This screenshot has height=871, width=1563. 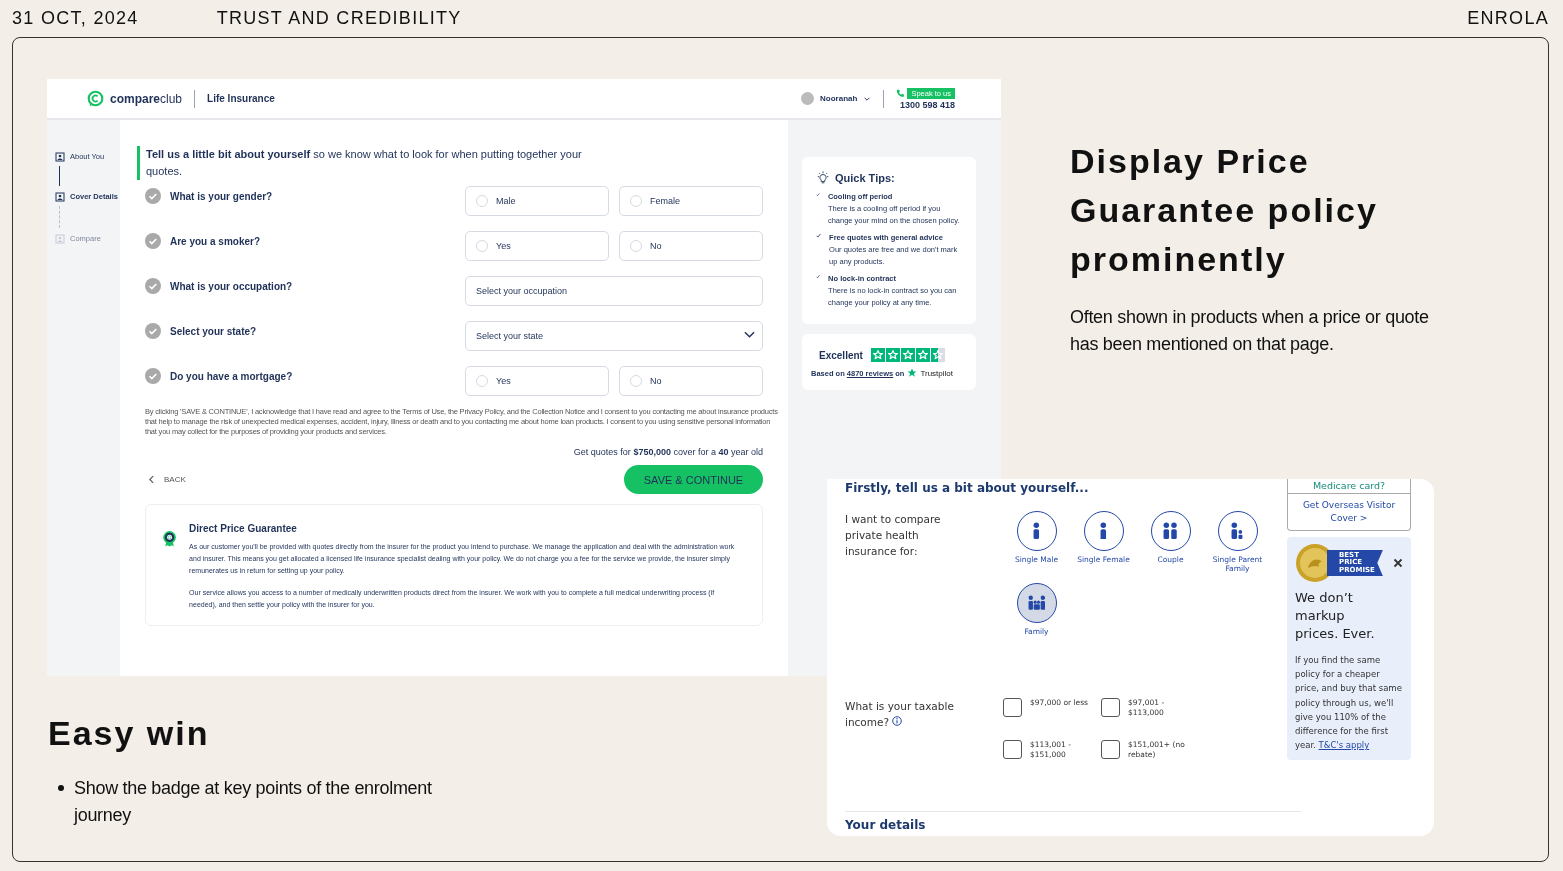 I want to click on user-name: Nooranah, so click(x=839, y=98).